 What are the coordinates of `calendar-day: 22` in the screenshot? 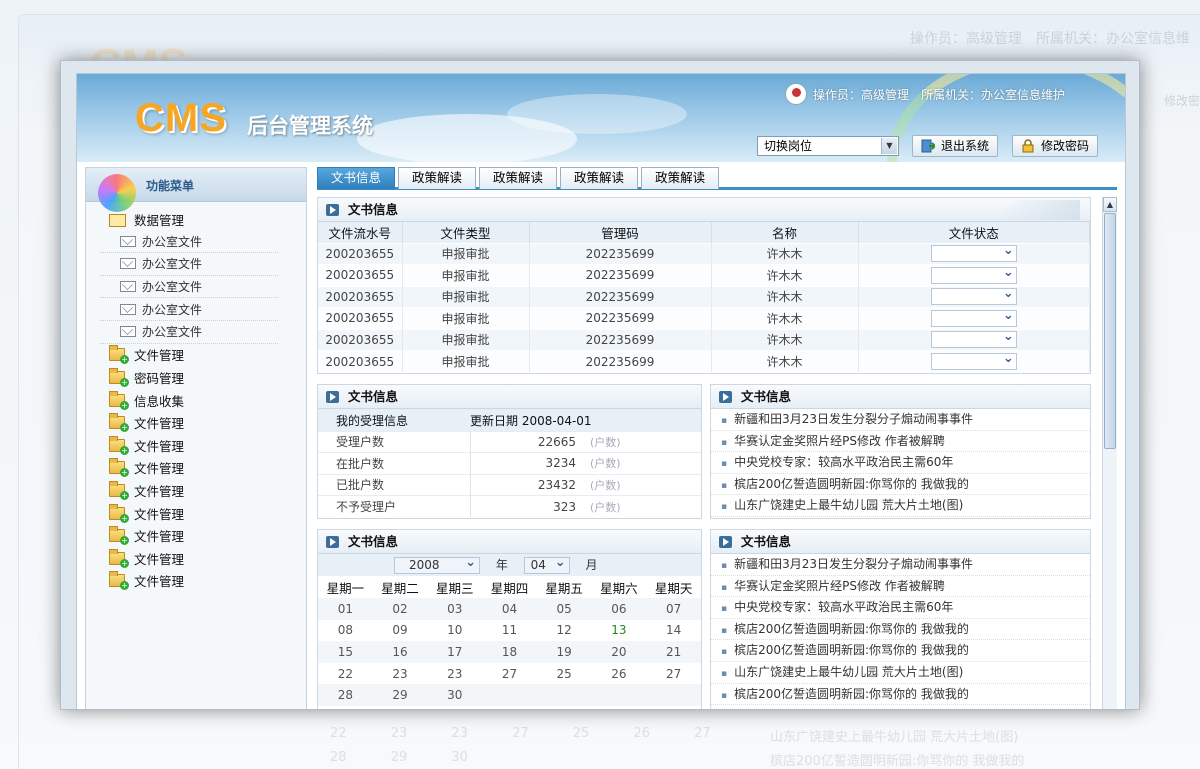 It's located at (345, 674).